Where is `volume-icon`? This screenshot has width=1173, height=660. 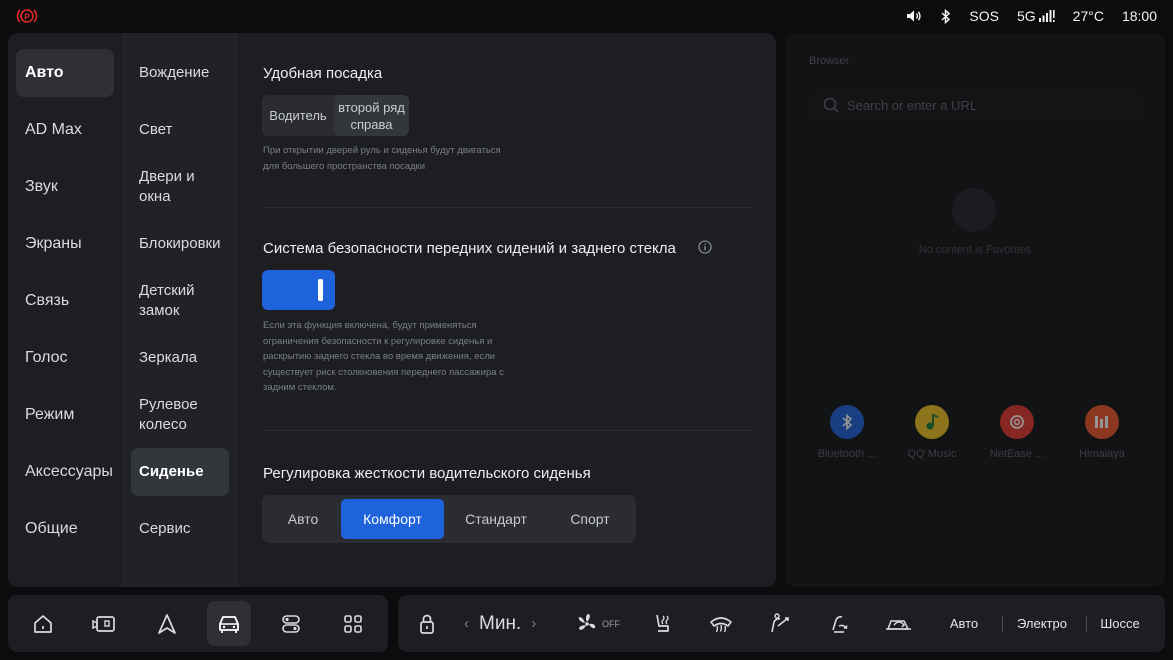 volume-icon is located at coordinates (914, 16).